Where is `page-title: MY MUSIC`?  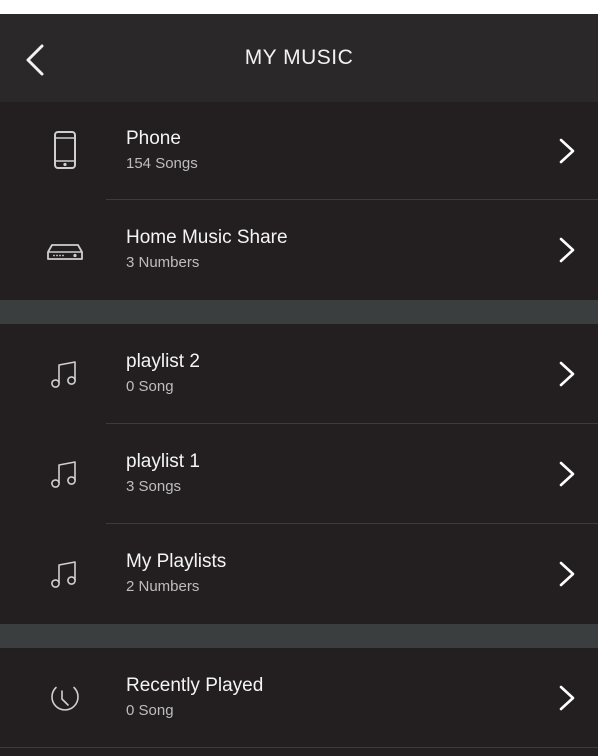 page-title: MY MUSIC is located at coordinates (299, 57).